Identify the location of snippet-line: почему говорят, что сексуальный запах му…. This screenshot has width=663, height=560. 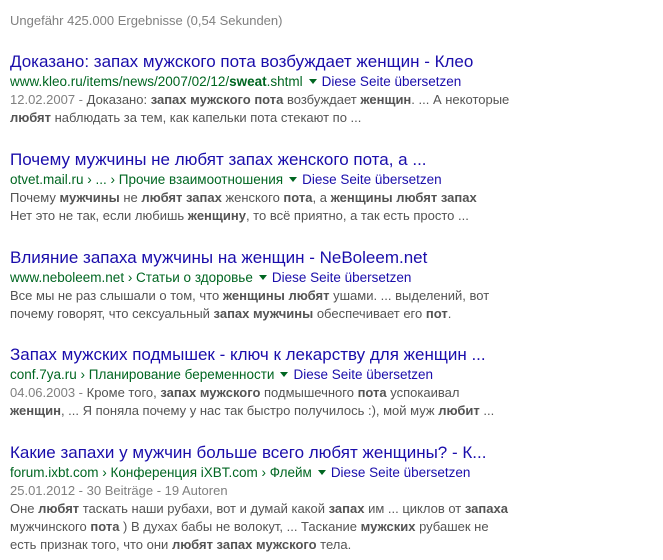
(270, 314).